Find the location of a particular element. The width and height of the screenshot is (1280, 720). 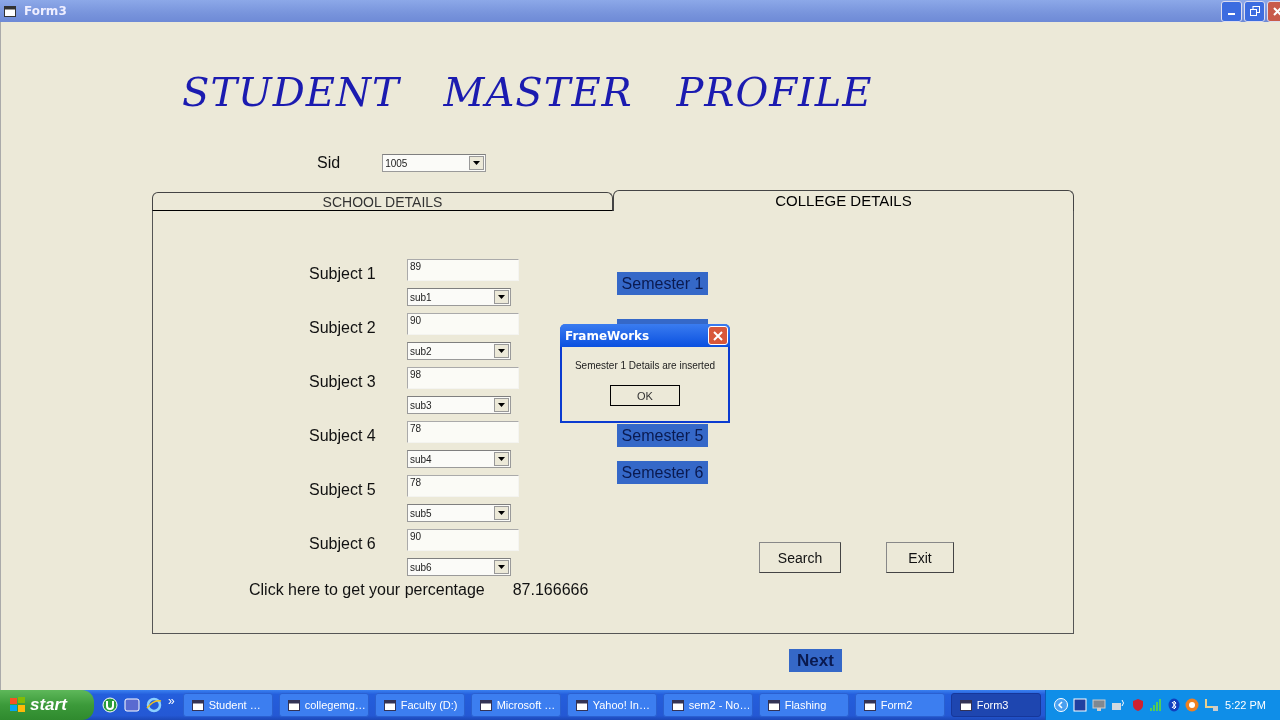

torrent-app-icon is located at coordinates (110, 705).